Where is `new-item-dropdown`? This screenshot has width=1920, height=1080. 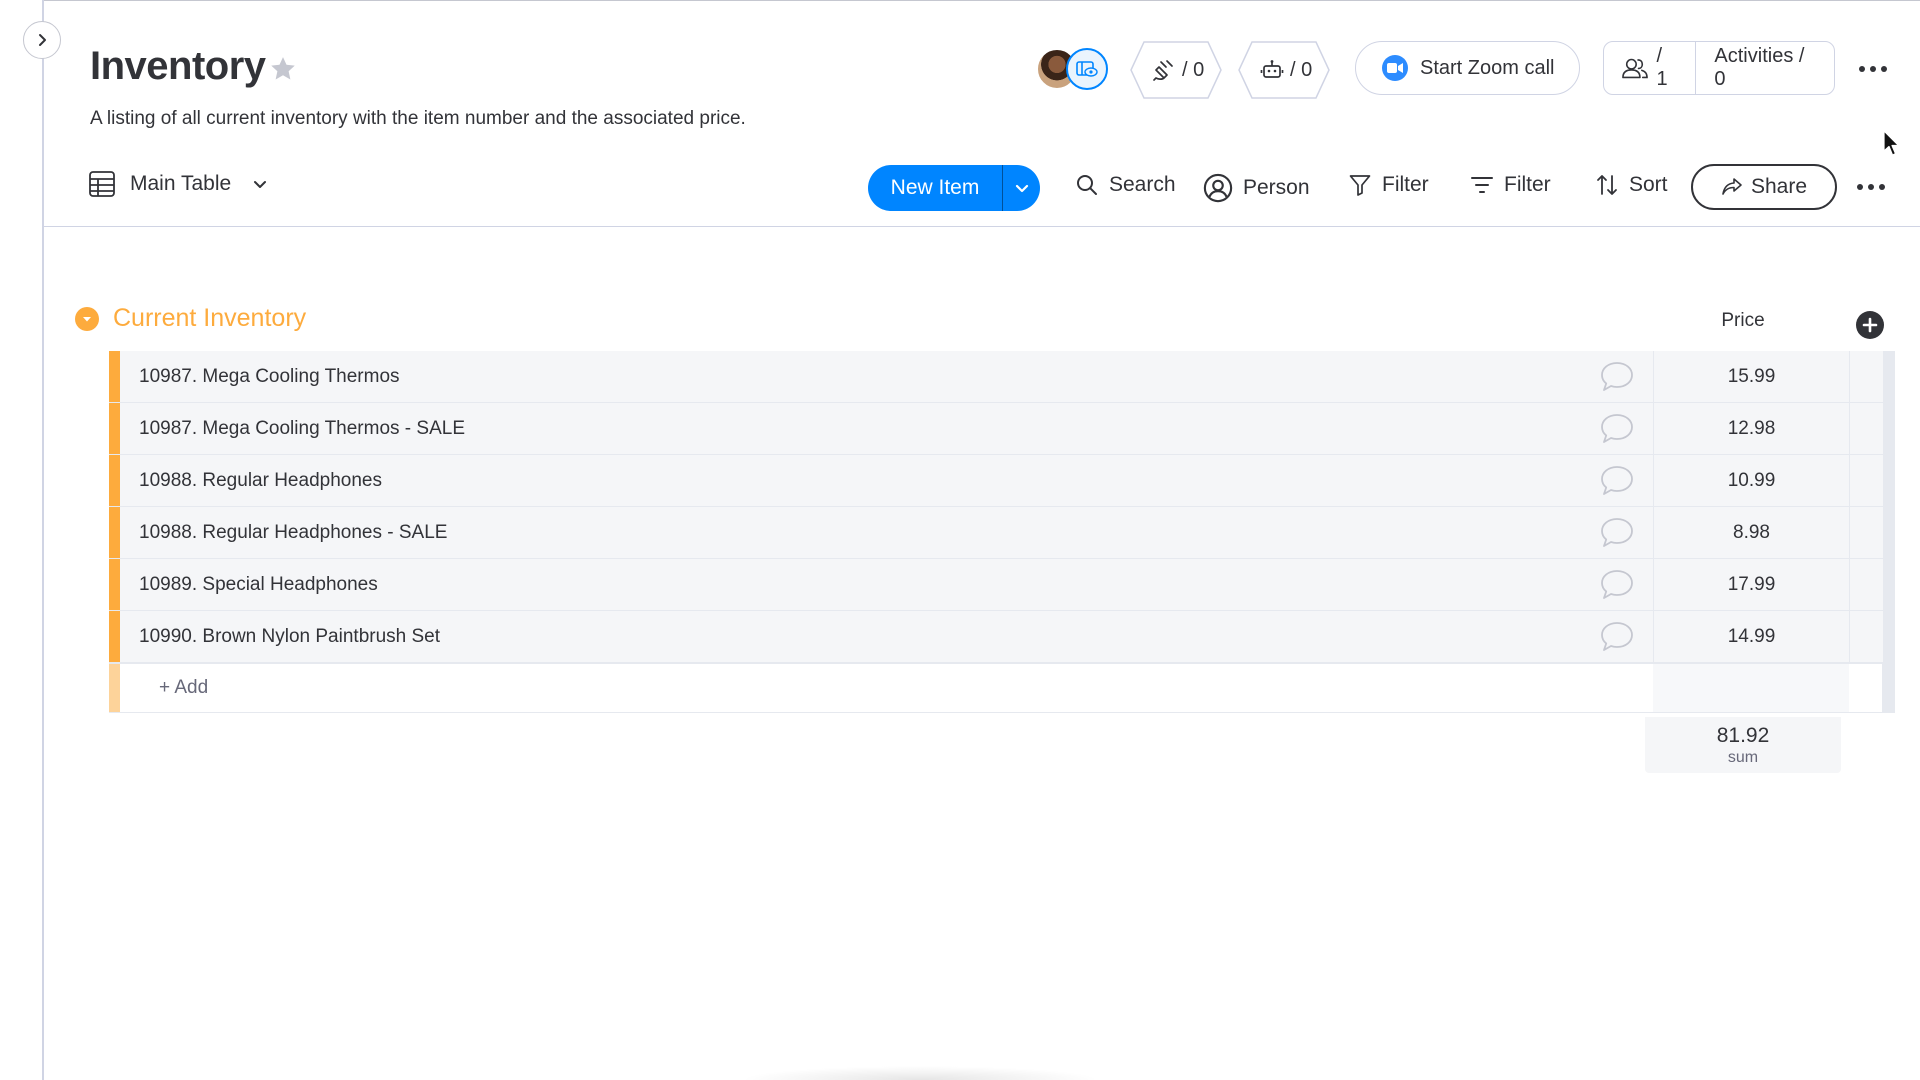 new-item-dropdown is located at coordinates (1021, 188).